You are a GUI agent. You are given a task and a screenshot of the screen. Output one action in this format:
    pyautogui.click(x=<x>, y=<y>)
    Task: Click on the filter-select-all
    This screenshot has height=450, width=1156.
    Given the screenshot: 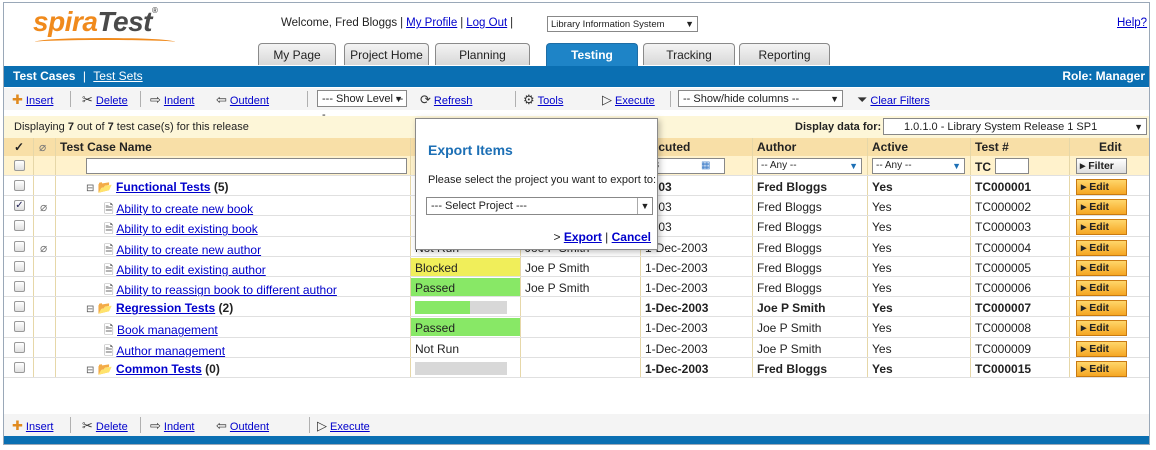 What is the action you would take?
    pyautogui.click(x=19, y=165)
    